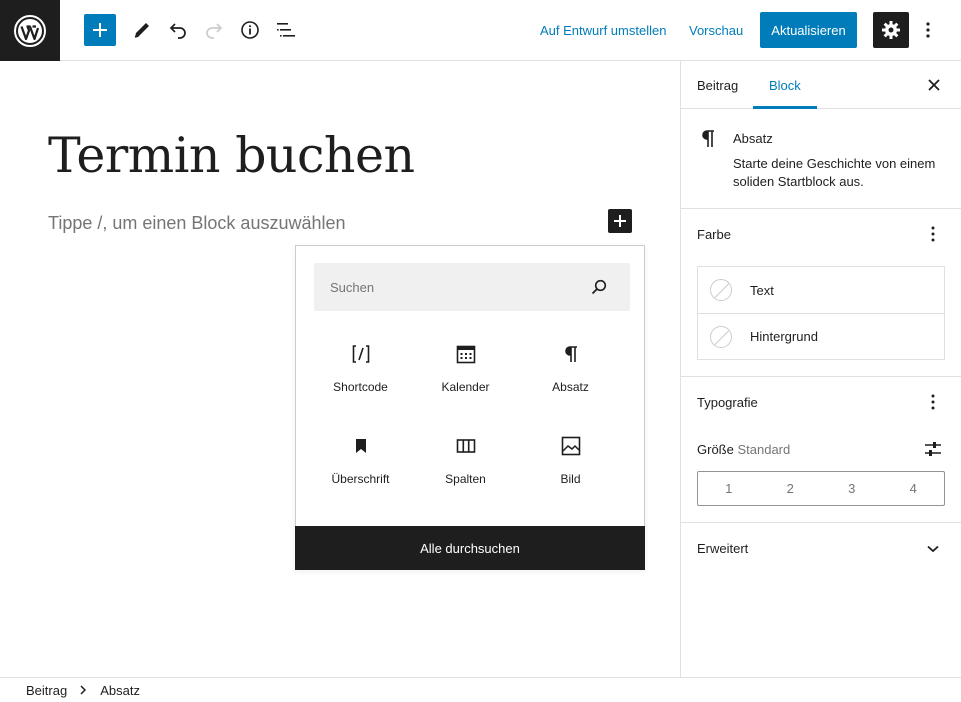 The image size is (961, 702). I want to click on inline-add-block-button, so click(620, 221).